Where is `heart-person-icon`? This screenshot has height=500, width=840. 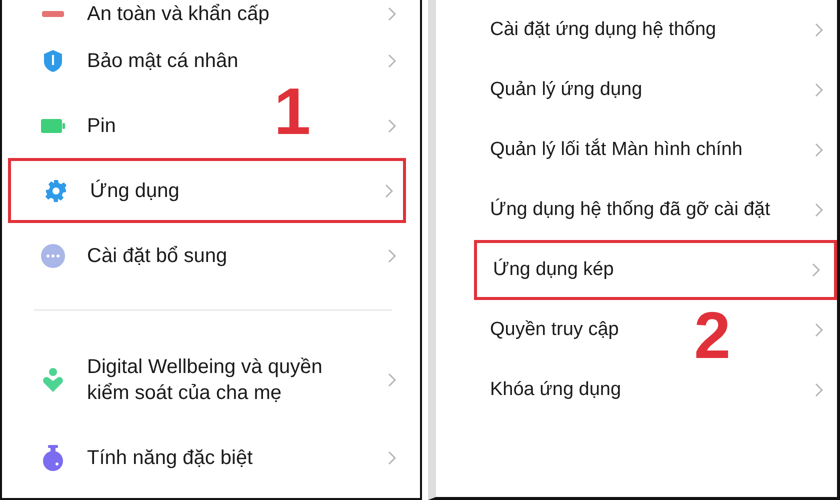 heart-person-icon is located at coordinates (53, 380).